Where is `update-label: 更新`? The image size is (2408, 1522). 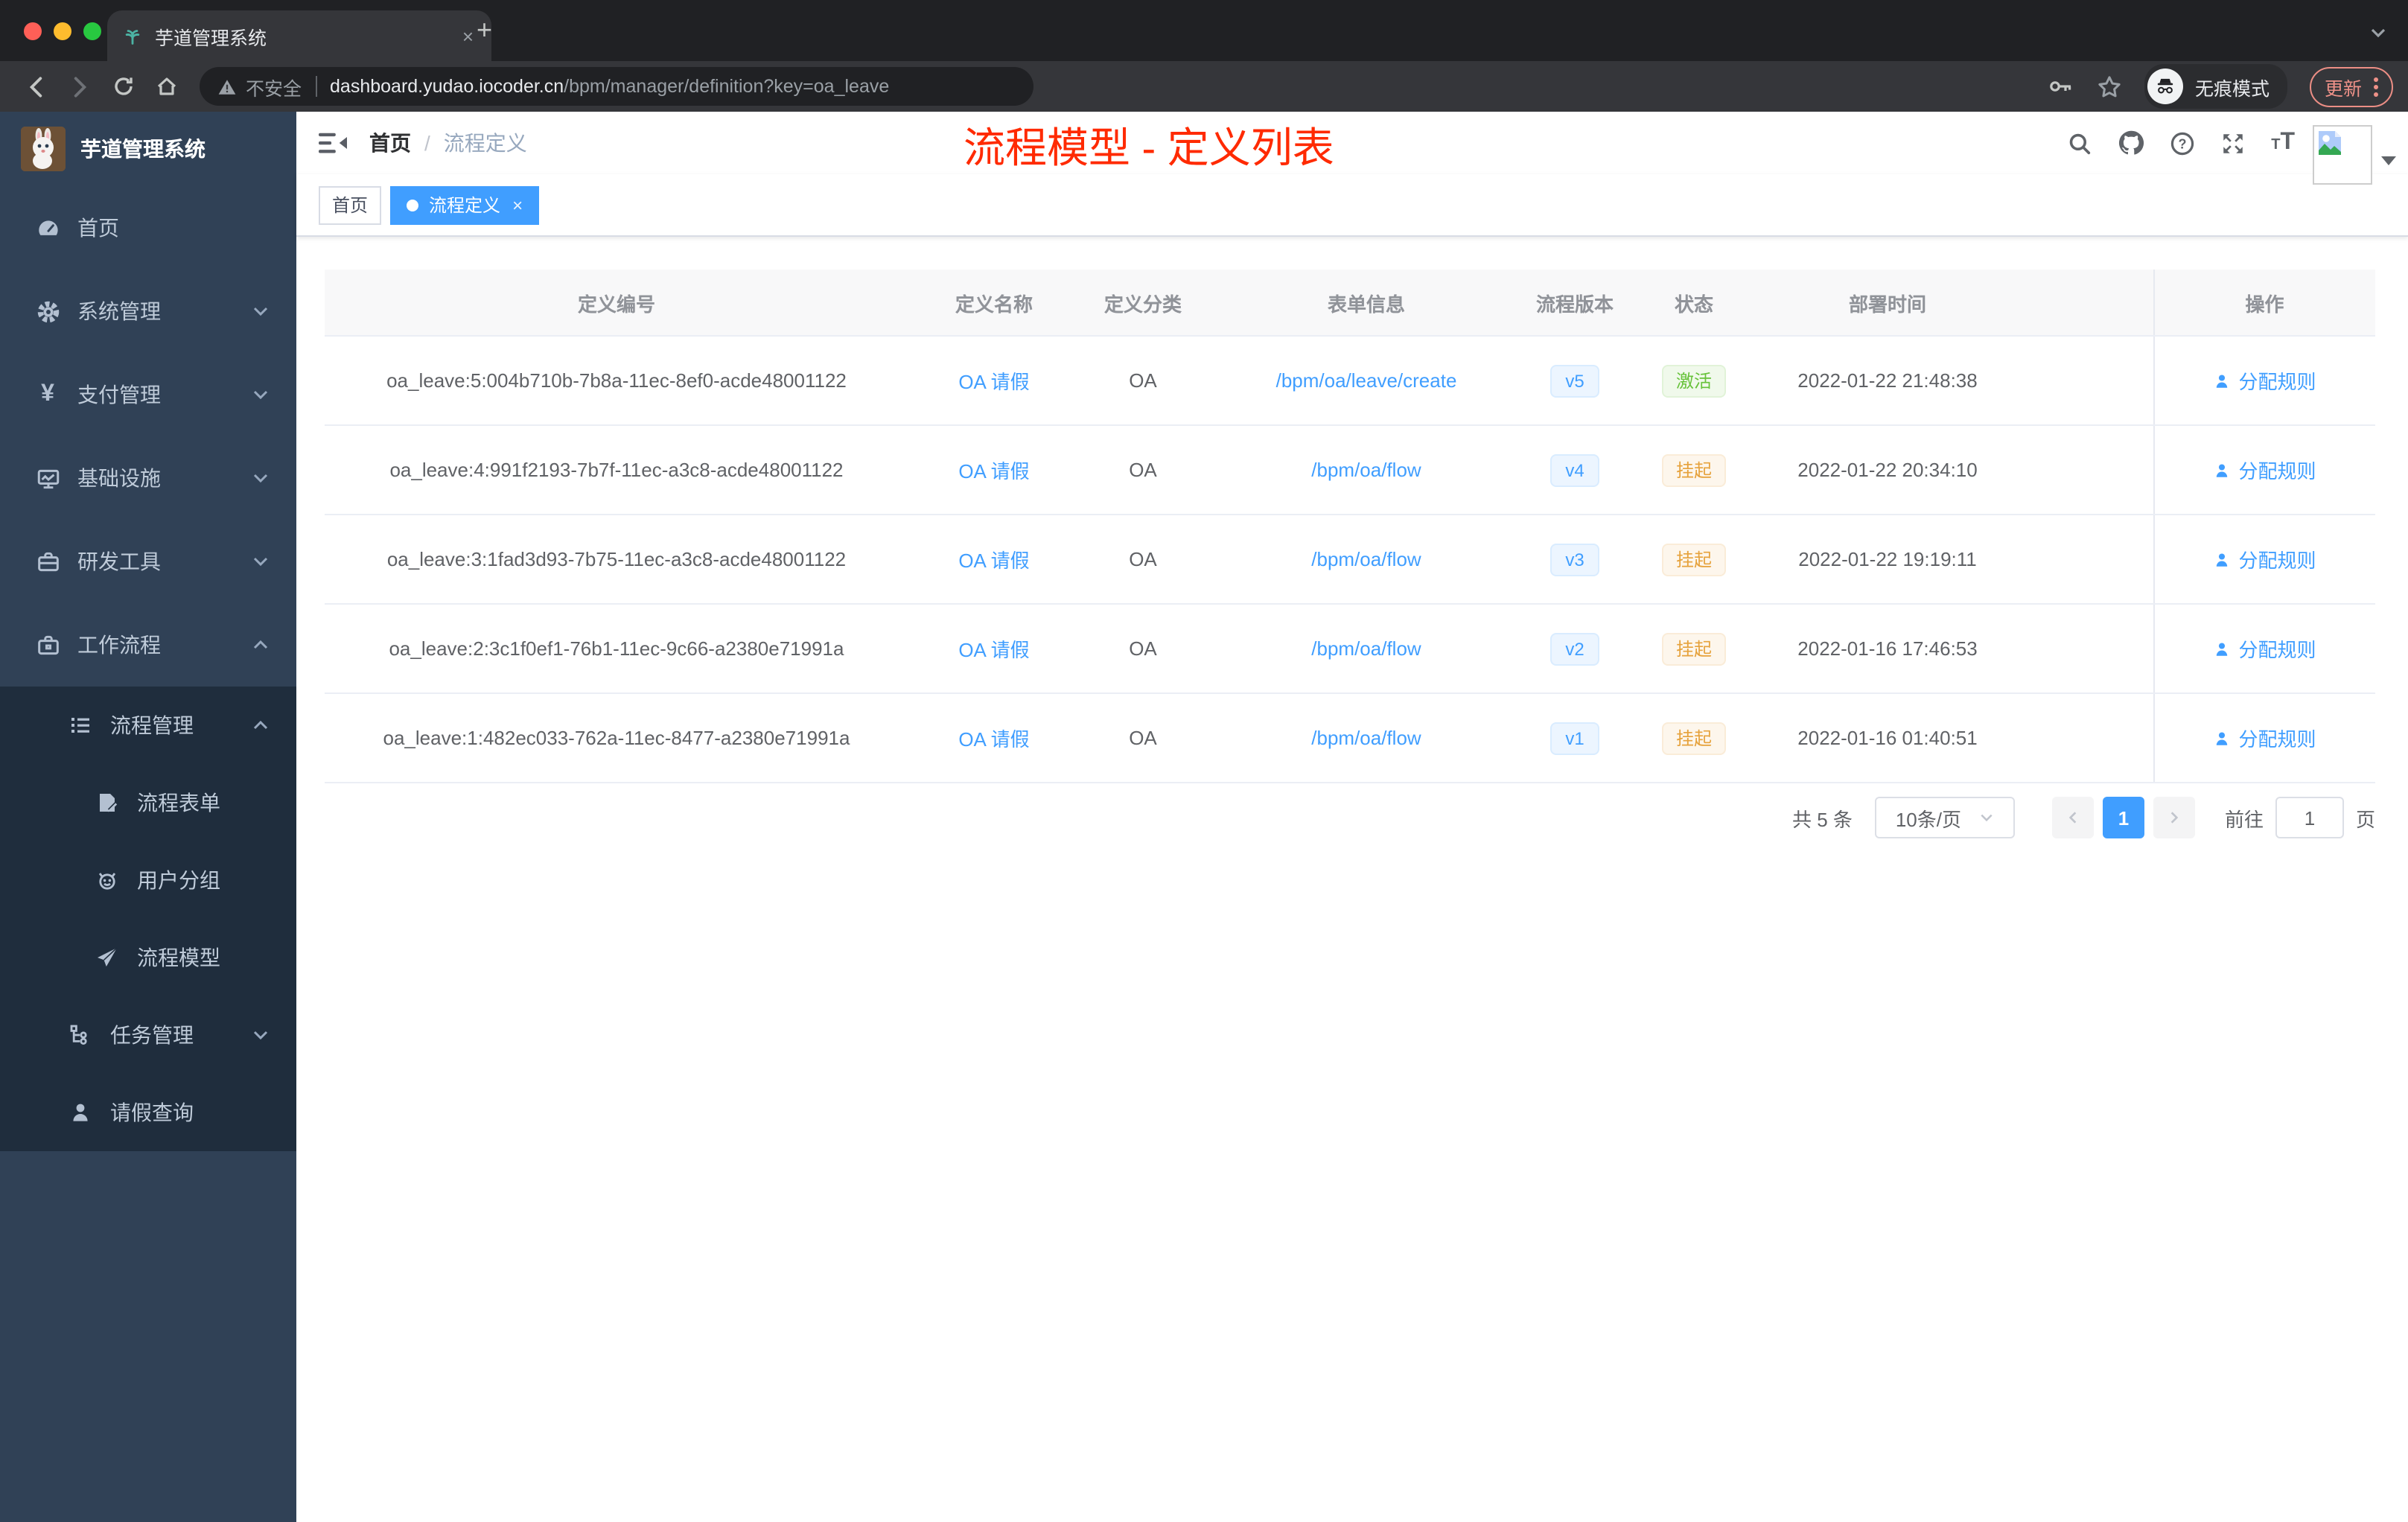
update-label: 更新 is located at coordinates (2343, 88).